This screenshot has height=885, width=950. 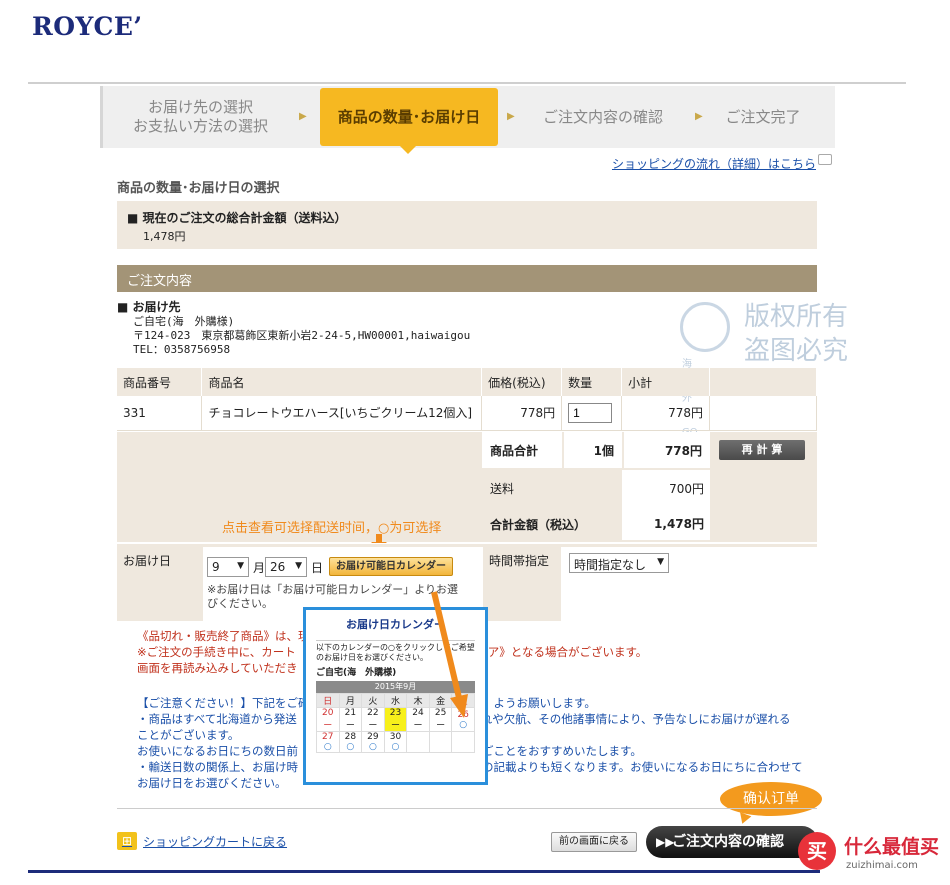 I want to click on step-destination-payment: お届け先の選択 お支払い方法の選択, so click(x=200, y=116).